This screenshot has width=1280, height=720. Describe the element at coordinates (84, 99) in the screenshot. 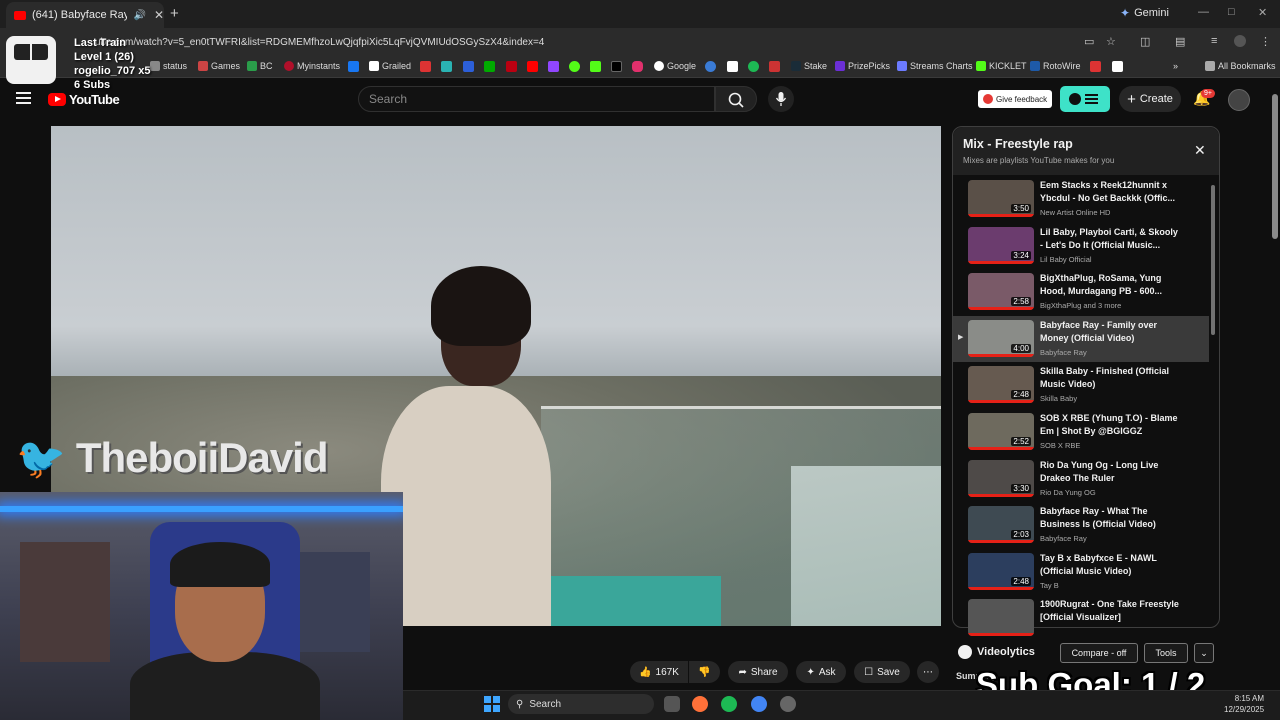

I see `youtube-logo: YouTube` at that location.